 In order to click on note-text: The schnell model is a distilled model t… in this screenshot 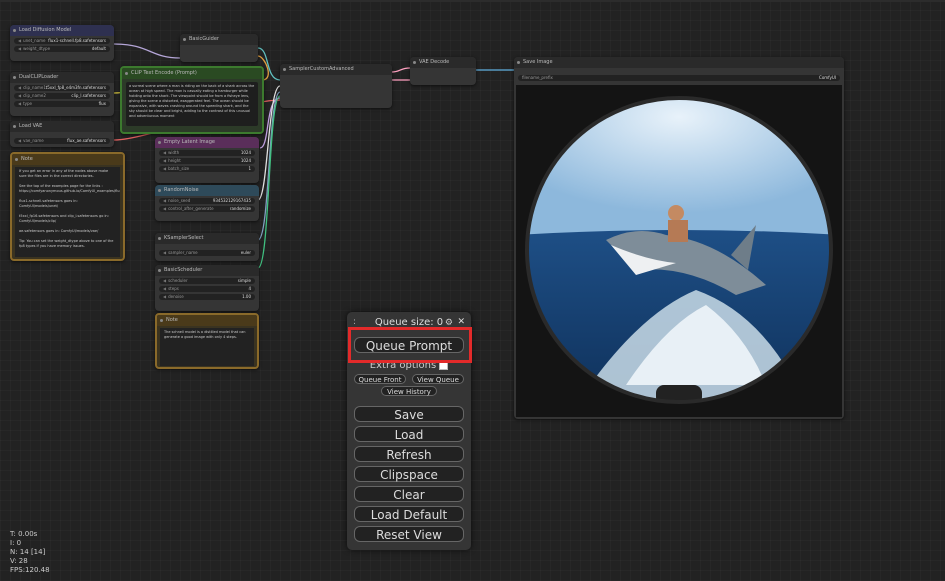, I will do `click(207, 347)`.